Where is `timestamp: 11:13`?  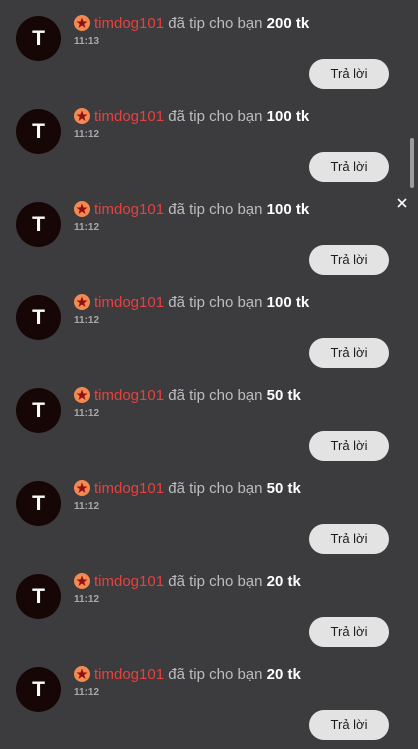
timestamp: 11:13 is located at coordinates (87, 41).